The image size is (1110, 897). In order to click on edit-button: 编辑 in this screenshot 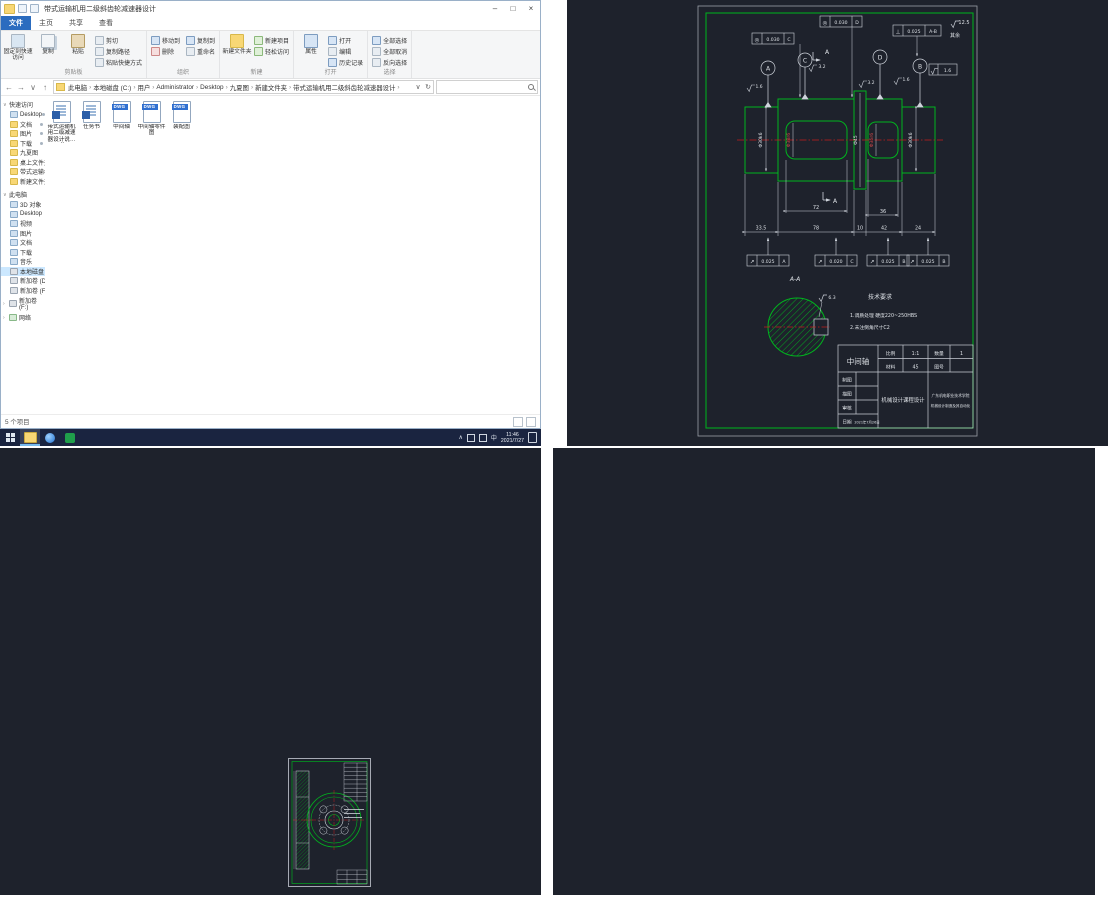, I will do `click(345, 51)`.